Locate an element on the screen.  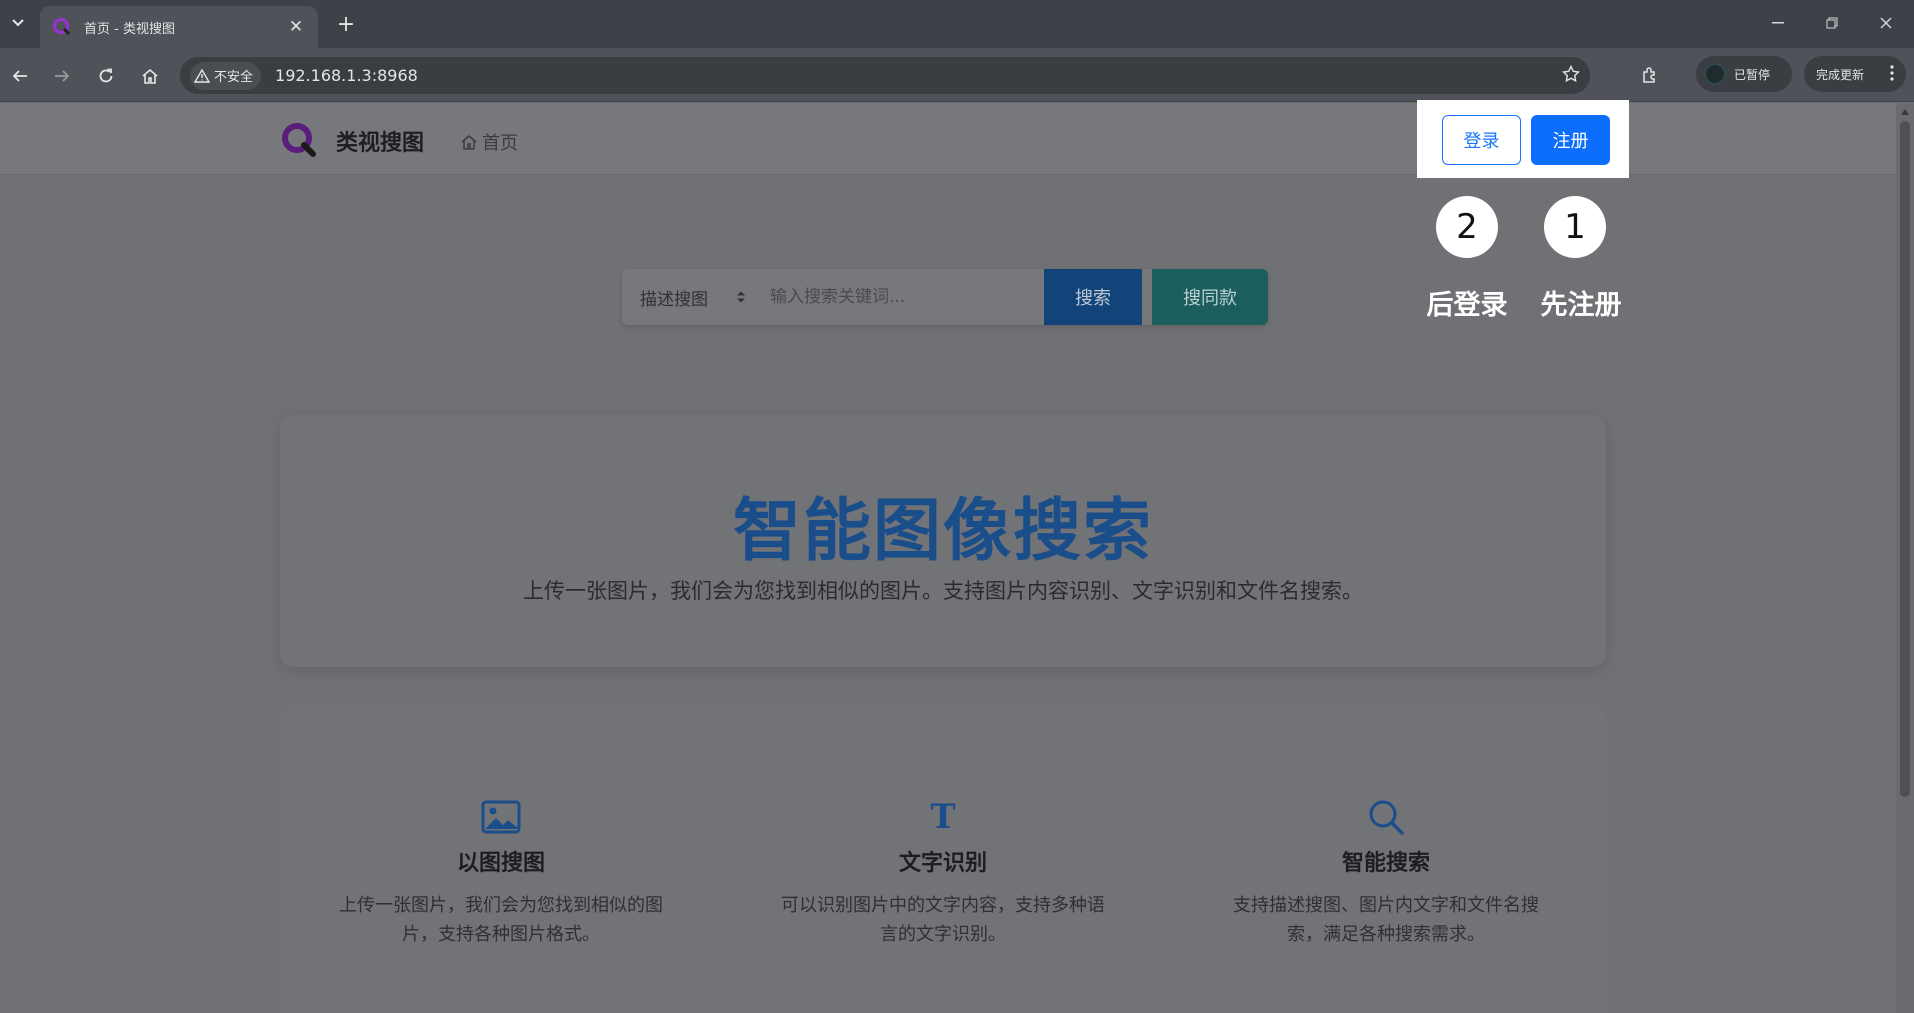
image-icon is located at coordinates (501, 817).